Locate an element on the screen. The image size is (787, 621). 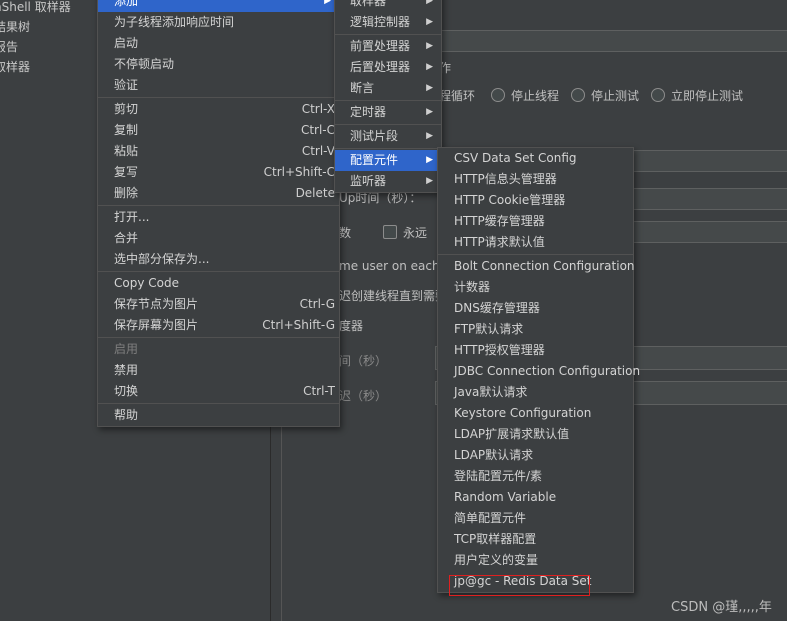
menu-item-user-defined-variables: 用户定义的变量 is located at coordinates (535, 560).